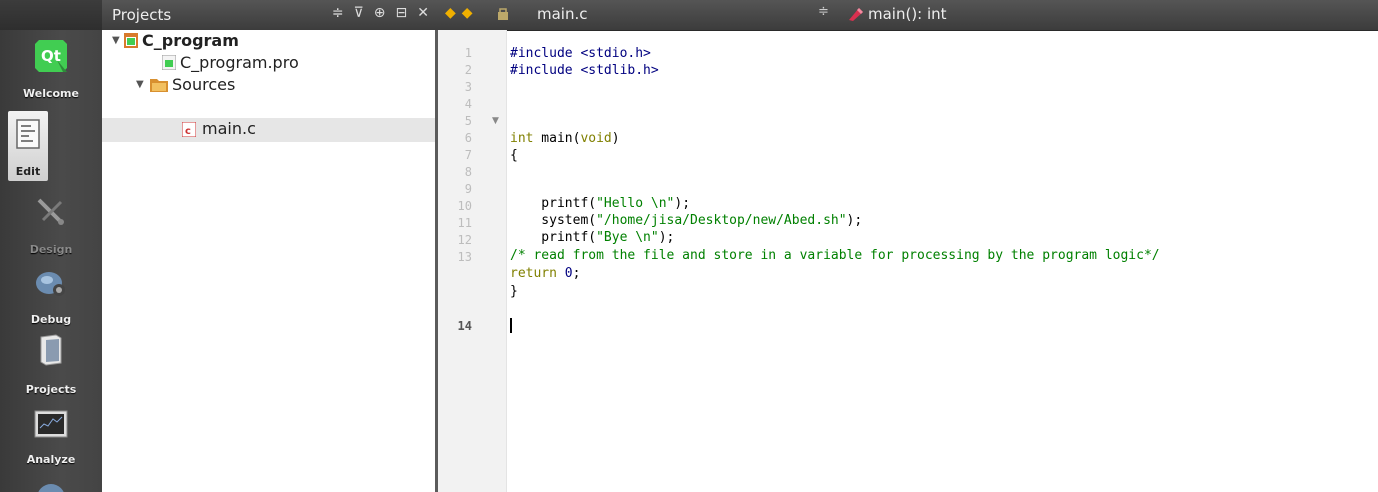 The height and width of the screenshot is (492, 1378). What do you see at coordinates (51, 367) in the screenshot?
I see `mode-projects: Projects` at bounding box center [51, 367].